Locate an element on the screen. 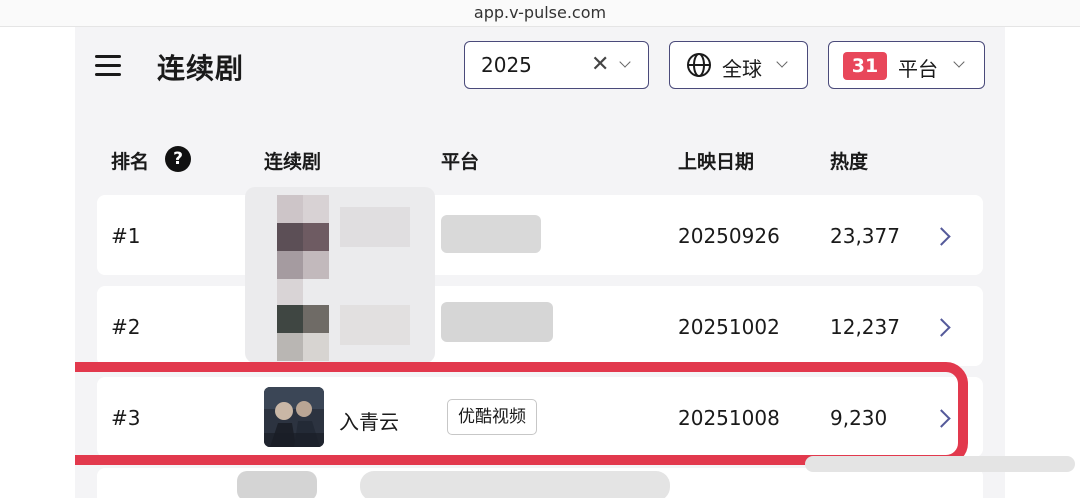  region-filter: 全球 is located at coordinates (738, 65).